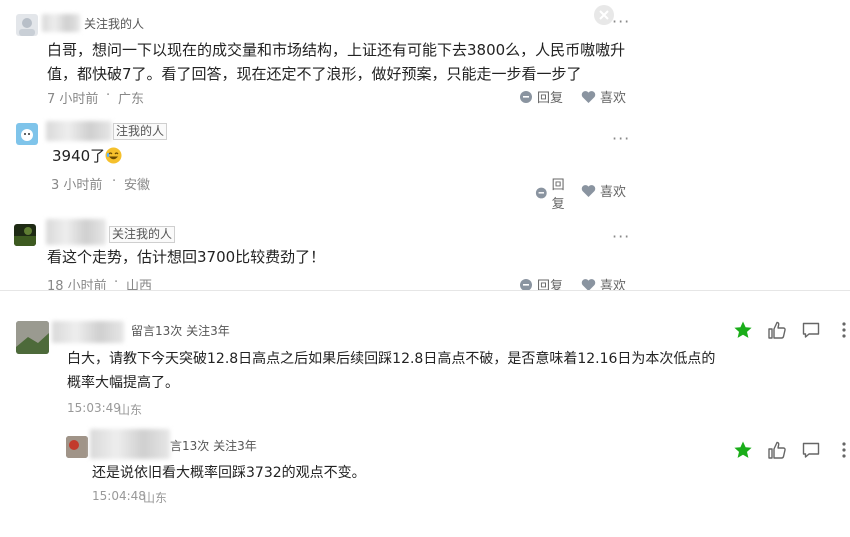  Describe the element at coordinates (155, 498) in the screenshot. I see `reply-location: 山东` at that location.